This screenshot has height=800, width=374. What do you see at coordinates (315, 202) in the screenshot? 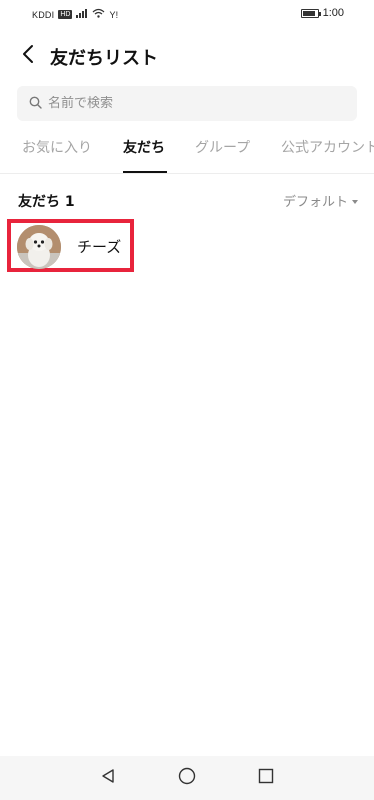
I see `sort-label: デフォルト` at bounding box center [315, 202].